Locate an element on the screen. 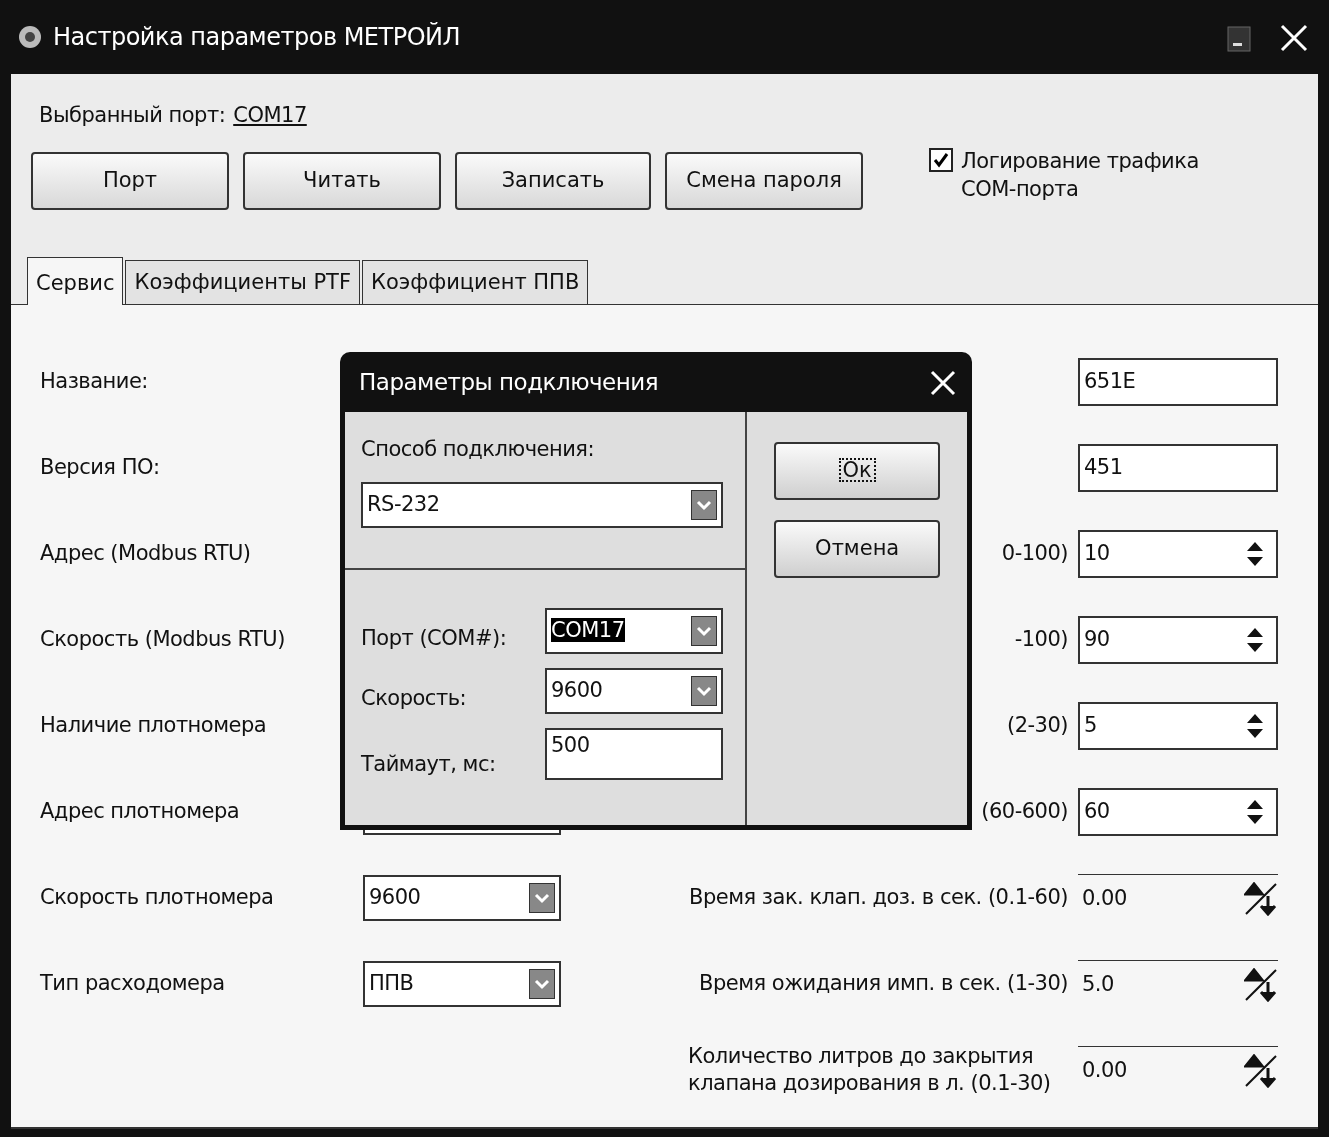 This screenshot has height=1137, width=1329. field-label: Скорость (Modbus RTU) is located at coordinates (163, 640).